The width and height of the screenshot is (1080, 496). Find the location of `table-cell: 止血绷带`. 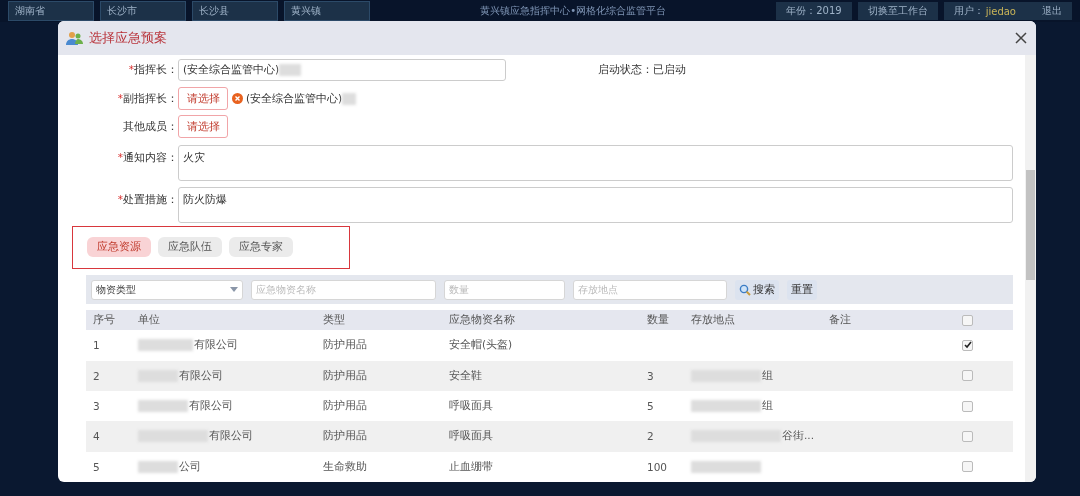

table-cell: 止血绷带 is located at coordinates (471, 466).